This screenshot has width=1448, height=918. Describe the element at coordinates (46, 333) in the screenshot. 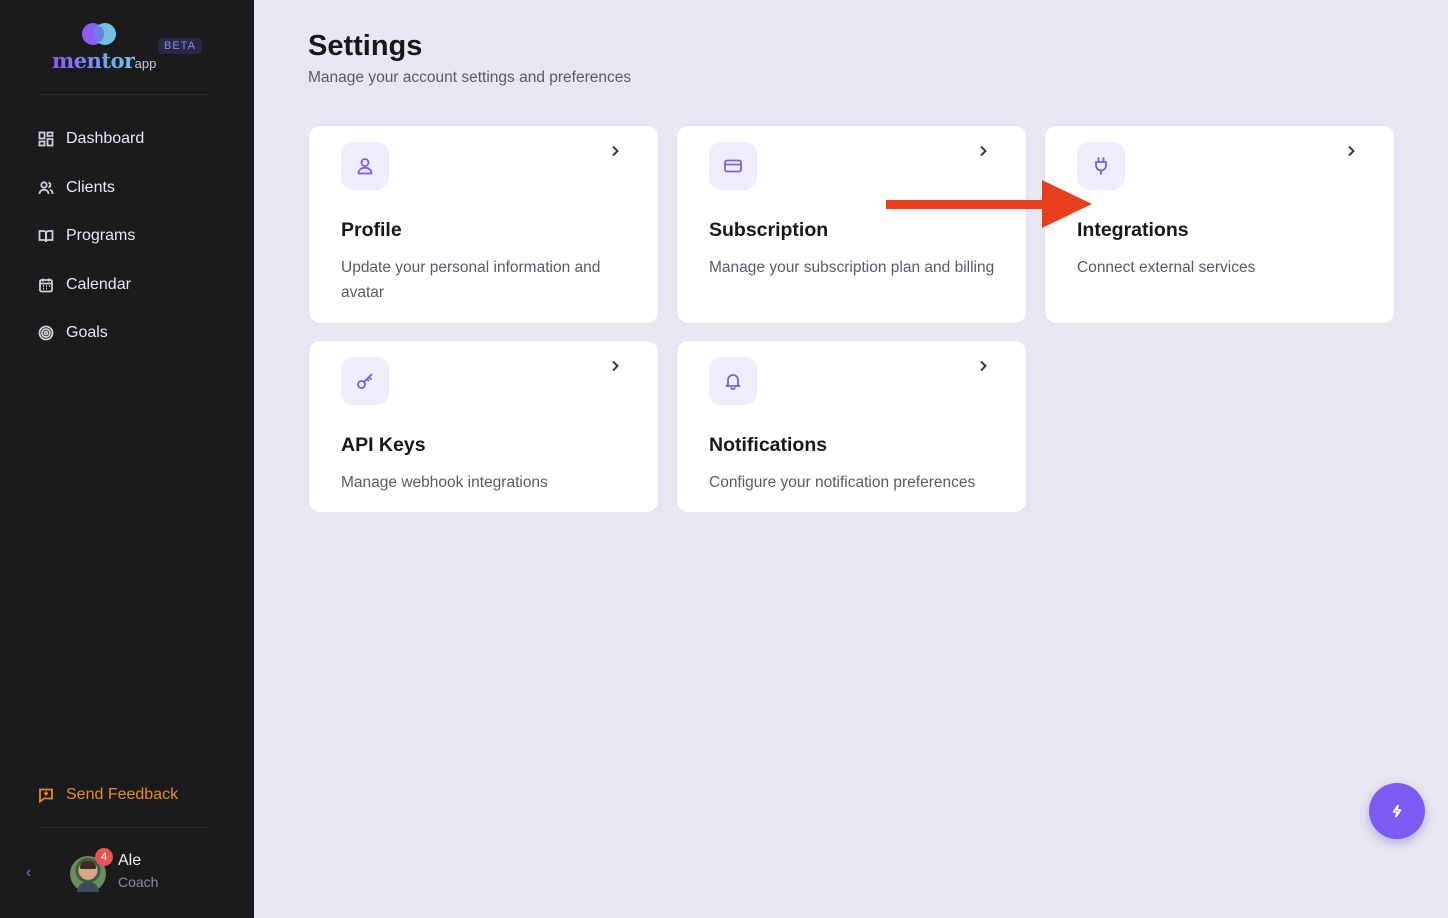

I see `target-icon` at that location.